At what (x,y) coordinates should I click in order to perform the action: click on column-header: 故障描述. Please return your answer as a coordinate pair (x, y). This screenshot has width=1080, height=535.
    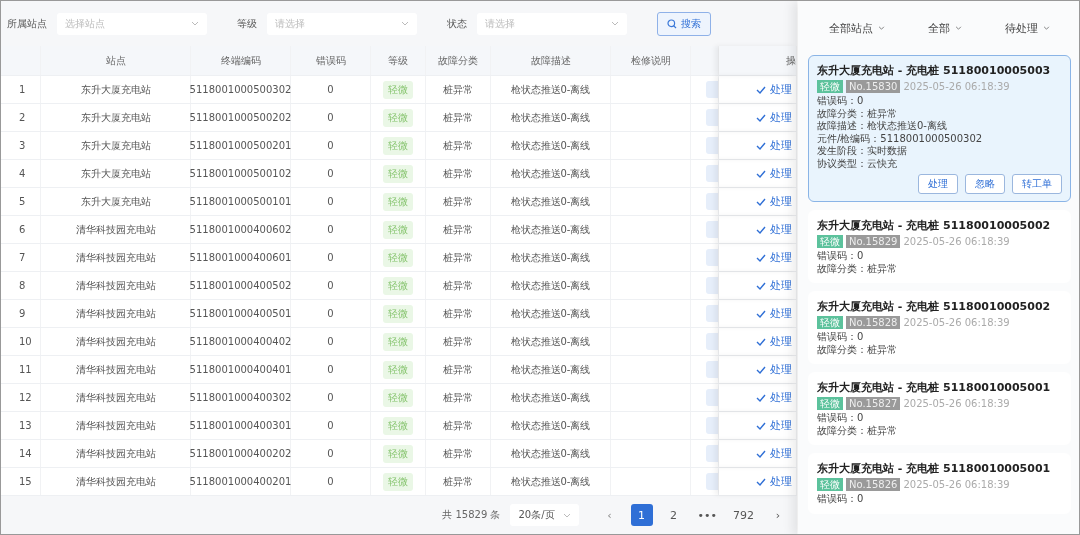
    Looking at the image, I should click on (551, 60).